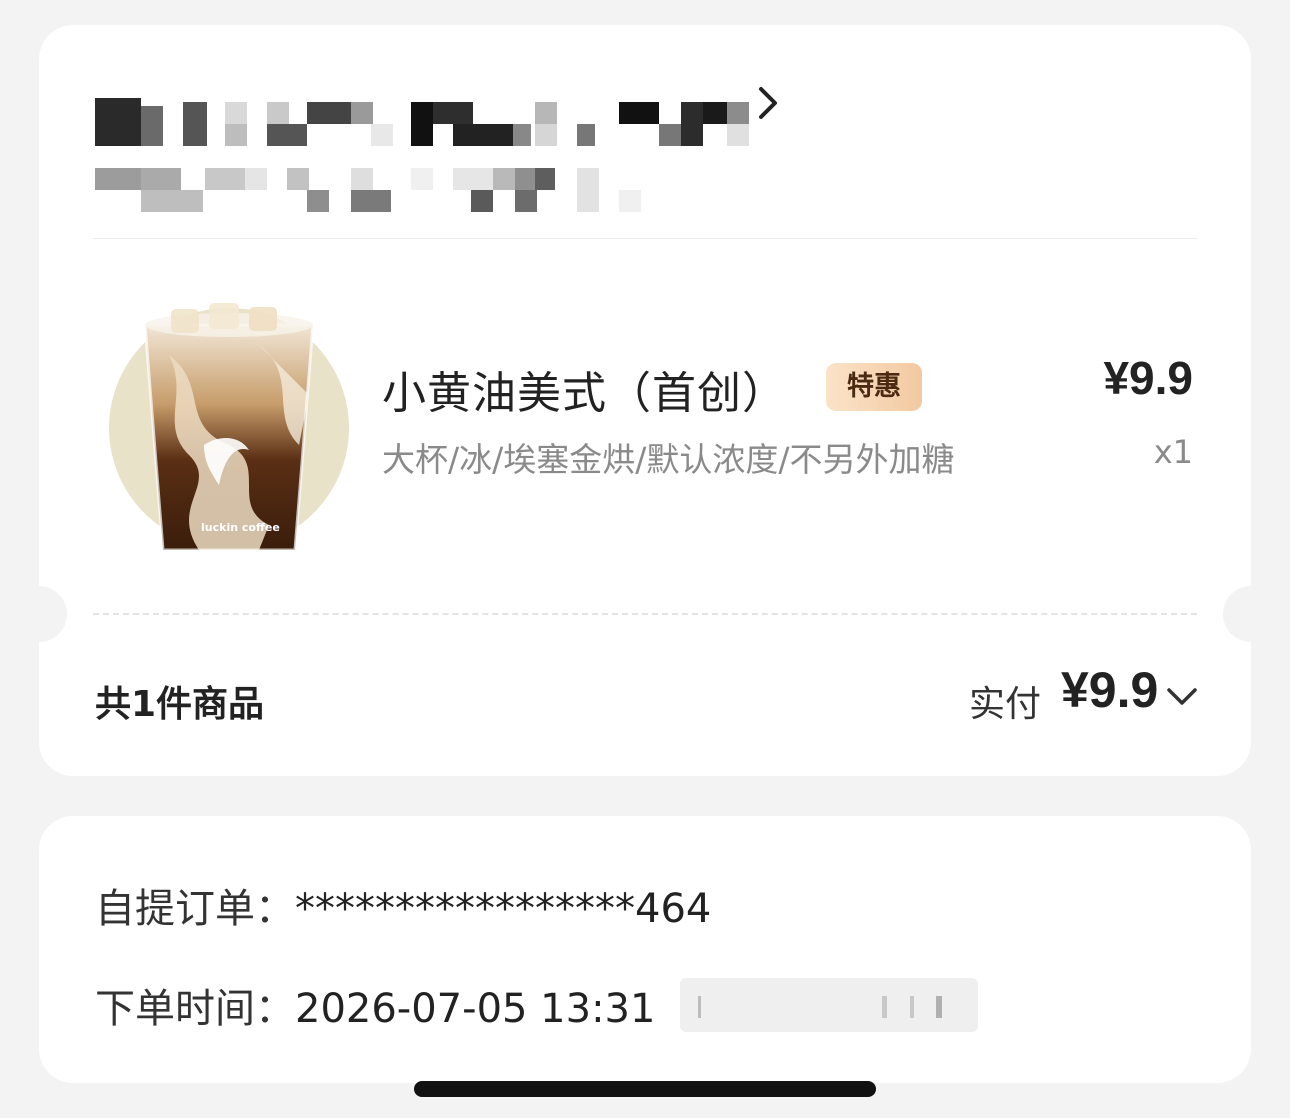 Image resolution: width=1290 pixels, height=1118 pixels. I want to click on paid-label: 实付, so click(1005, 704).